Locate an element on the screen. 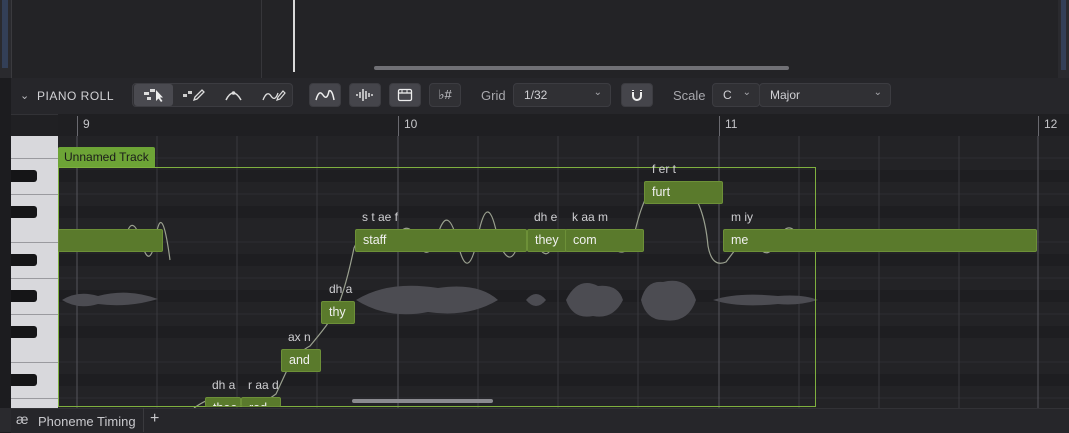  scale-key-value: C is located at coordinates (727, 95).